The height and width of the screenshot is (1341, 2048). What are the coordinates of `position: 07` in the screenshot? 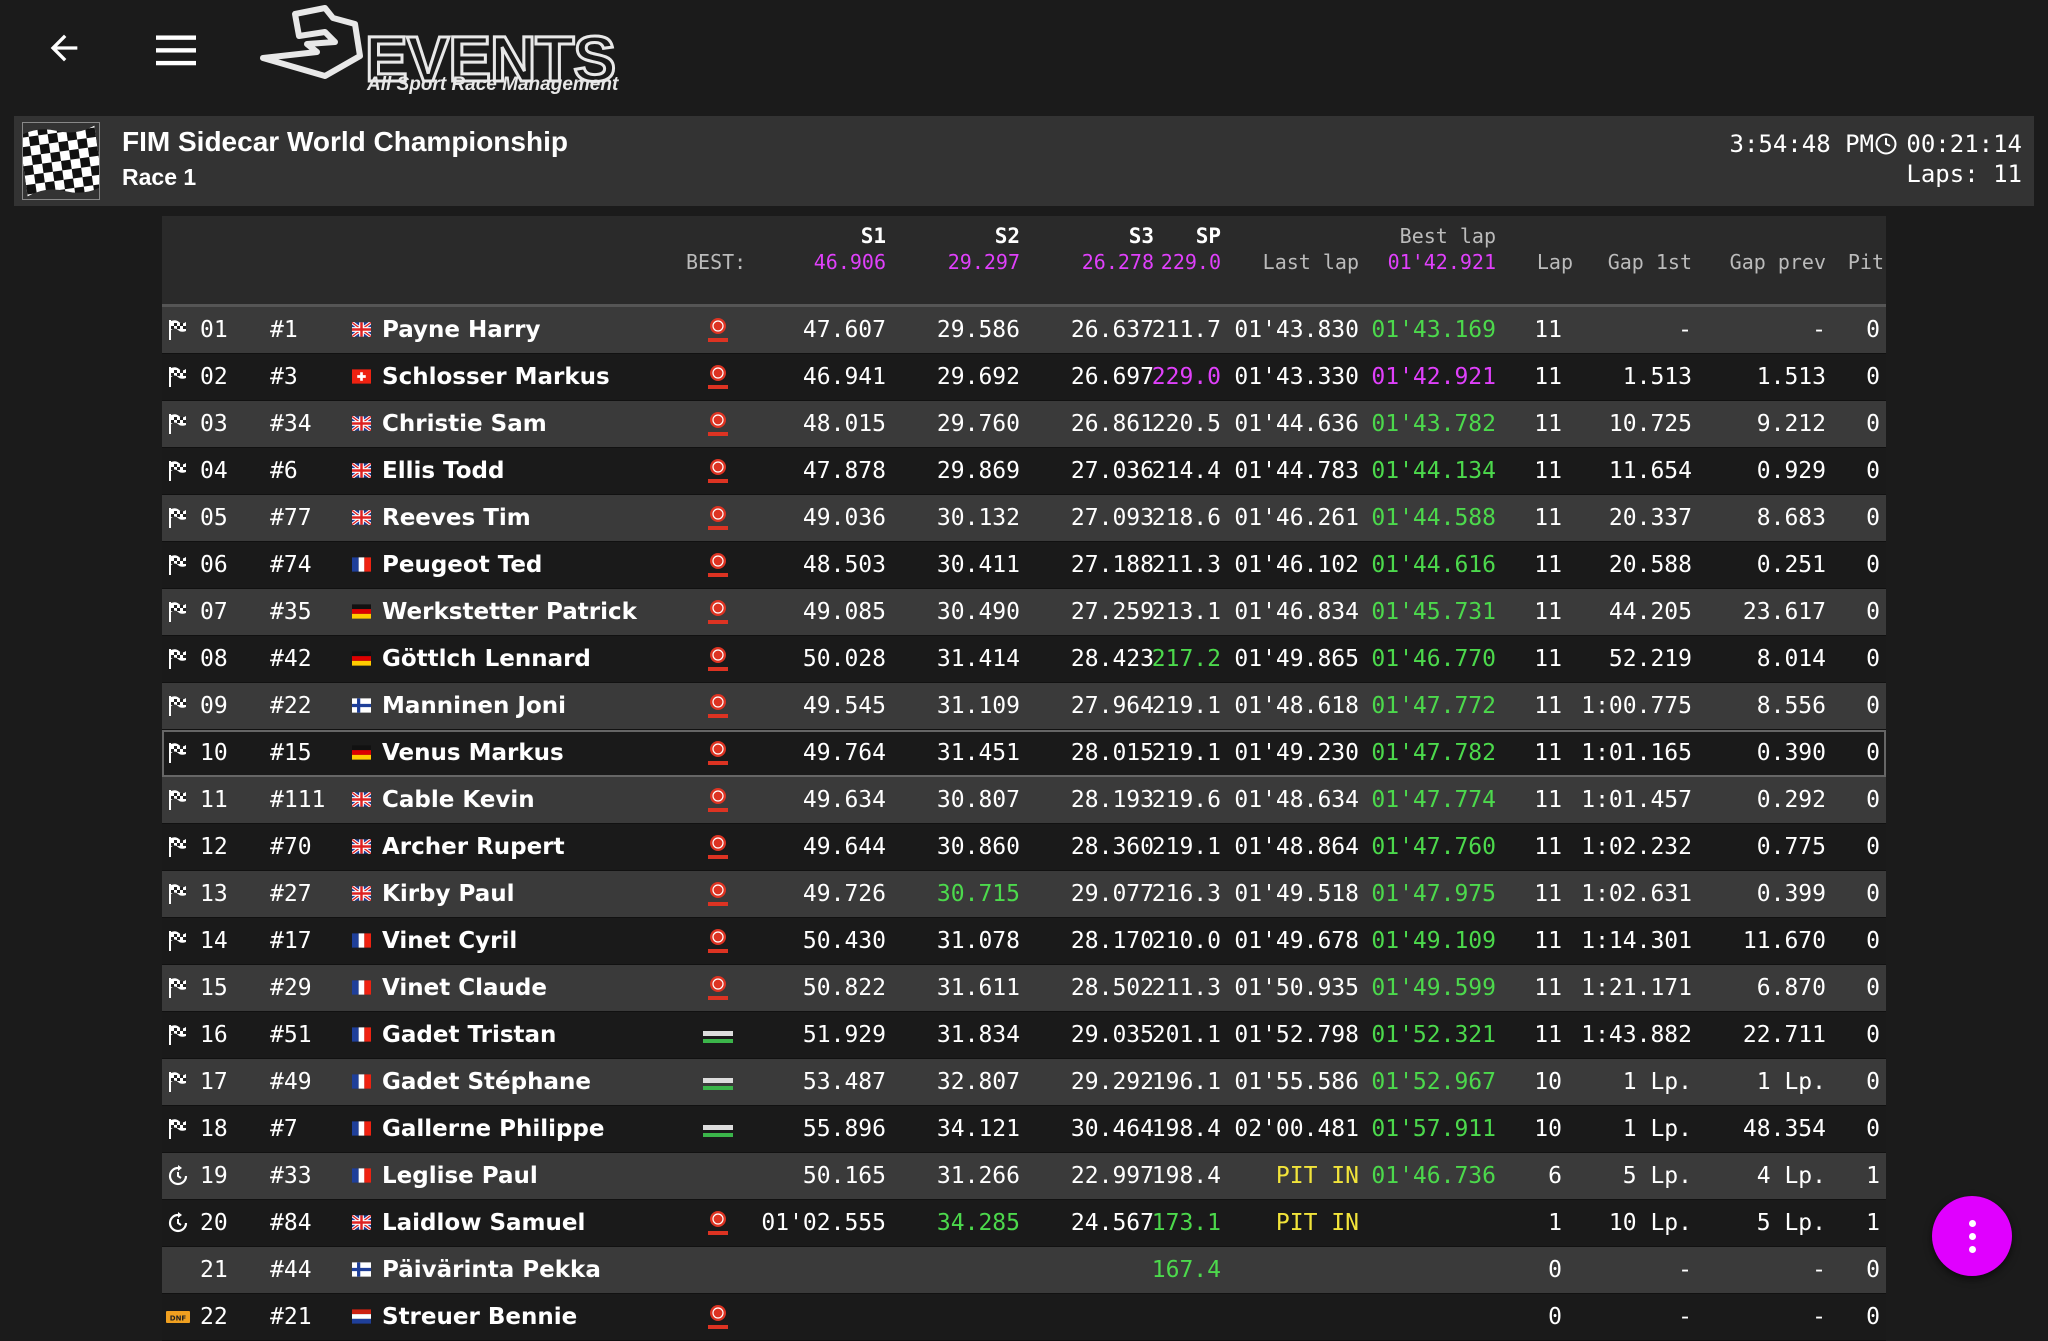 It's located at (214, 612).